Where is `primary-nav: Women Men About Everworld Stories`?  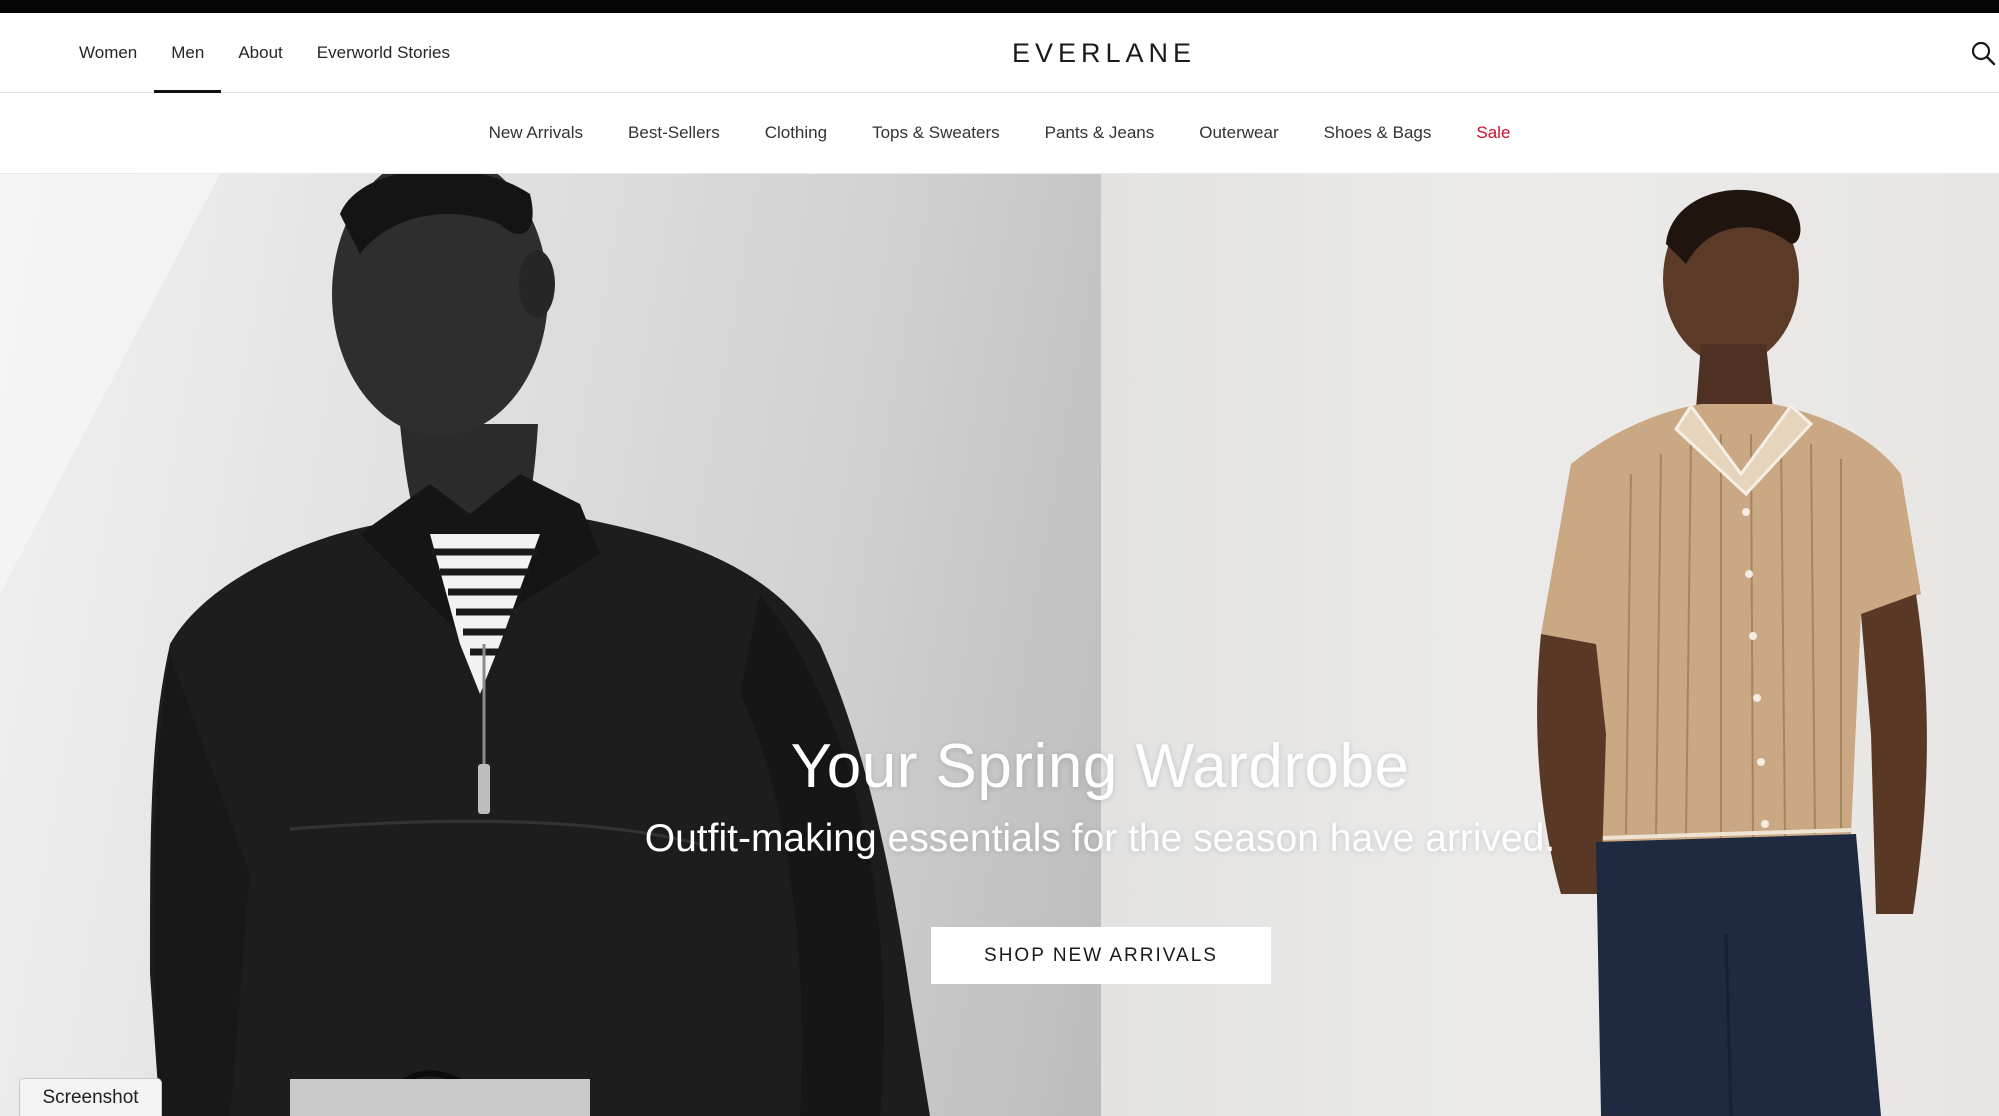
primary-nav: Women Men About Everworld Stories is located at coordinates (264, 53).